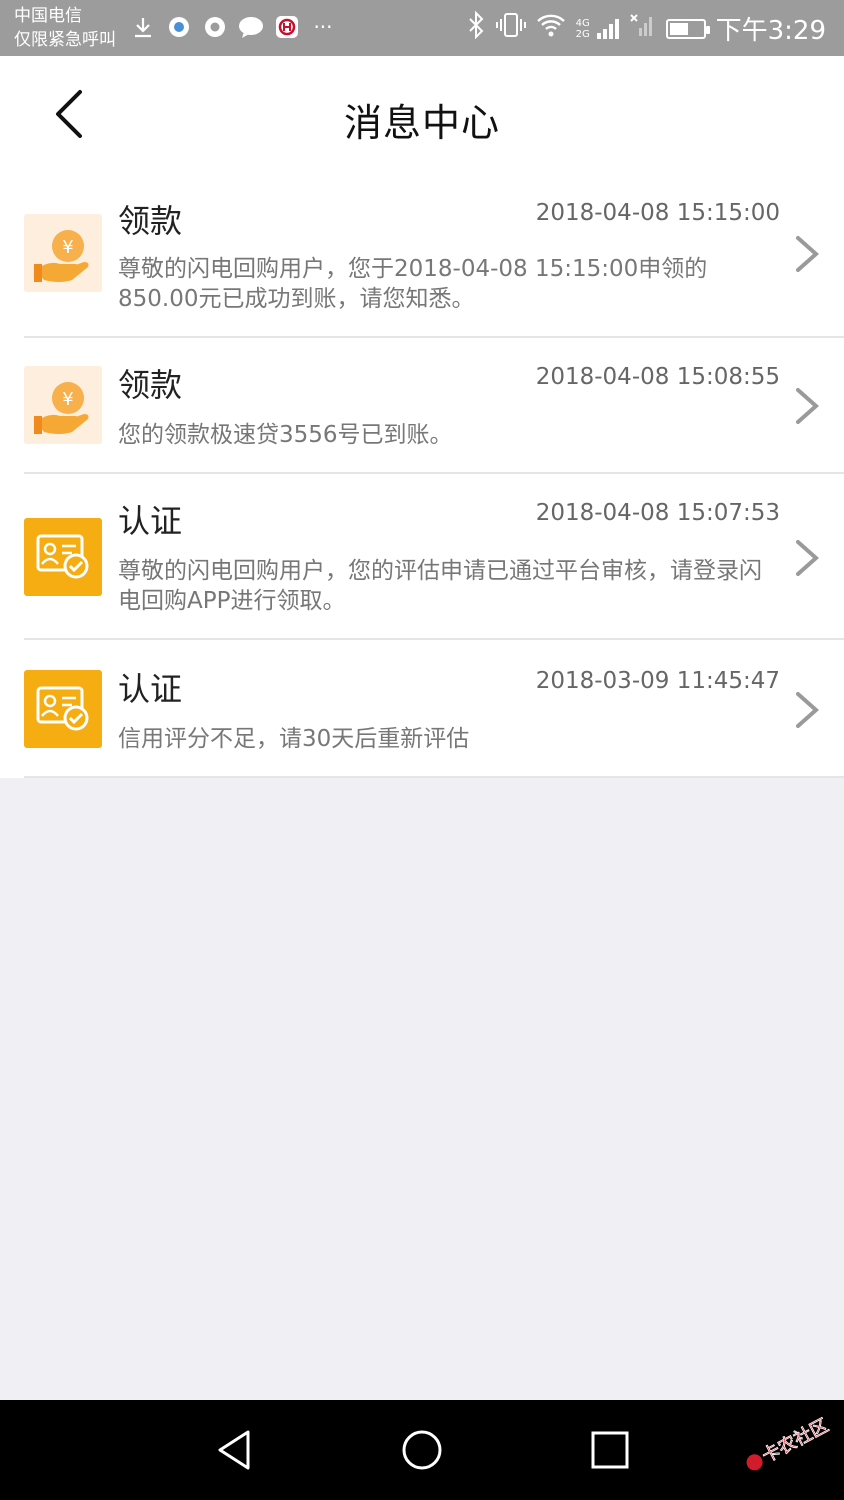 This screenshot has height=1500, width=844. Describe the element at coordinates (610, 1450) in the screenshot. I see `nav-recents-icon` at that location.